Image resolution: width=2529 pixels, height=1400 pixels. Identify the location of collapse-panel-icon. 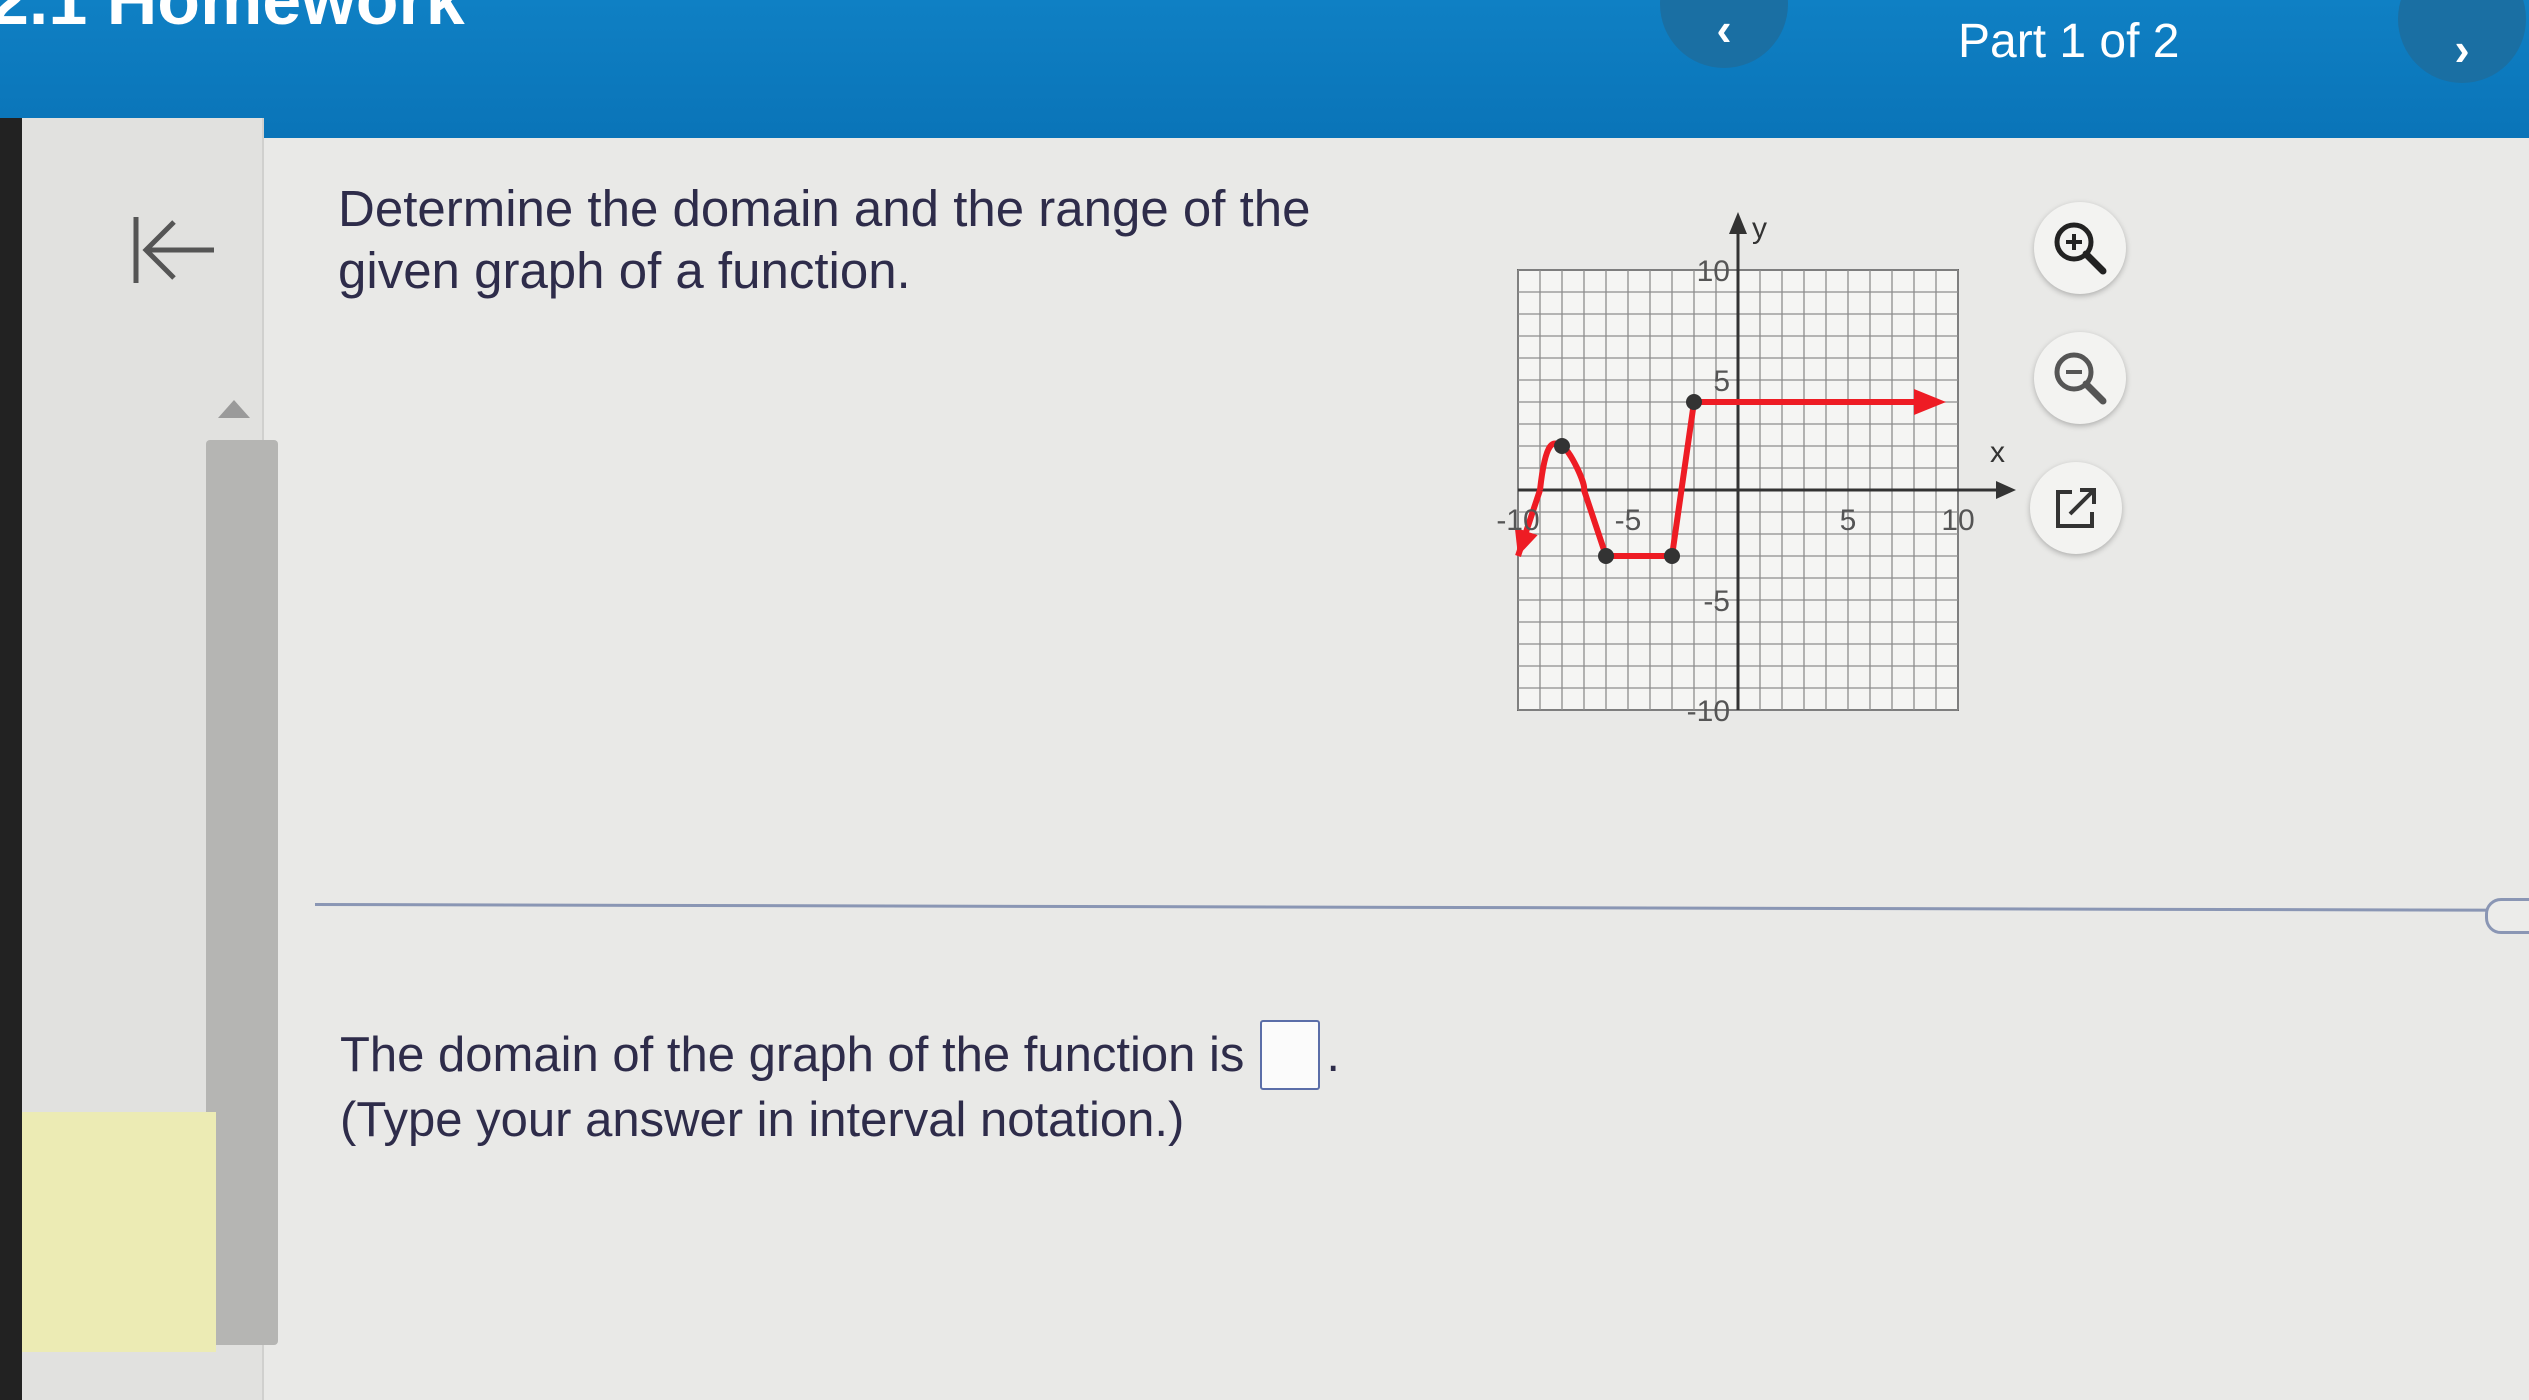
(172, 250).